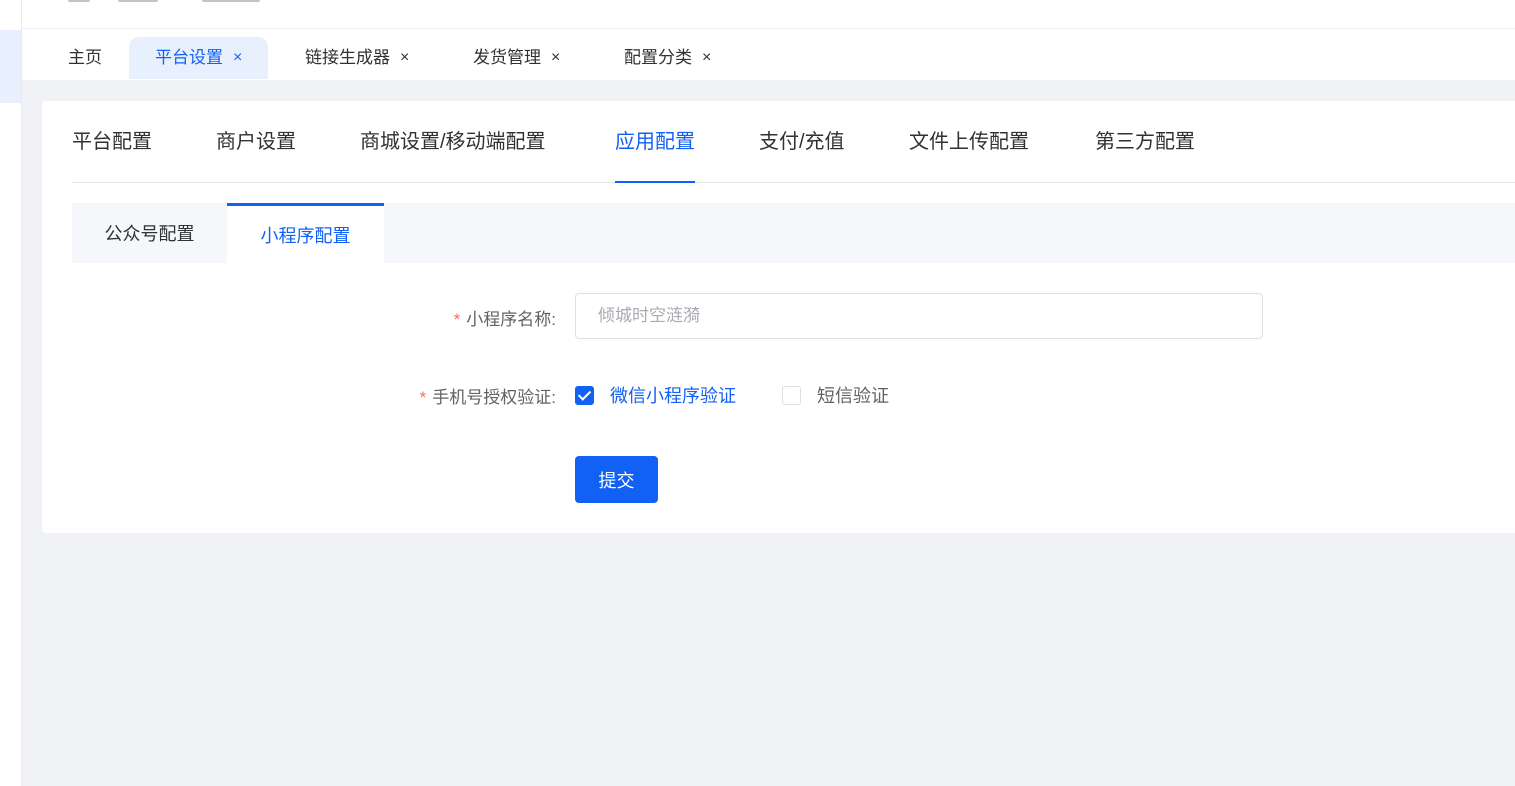 This screenshot has width=1515, height=786. Describe the element at coordinates (507, 57) in the screenshot. I see `tag-label: 发货管理` at that location.